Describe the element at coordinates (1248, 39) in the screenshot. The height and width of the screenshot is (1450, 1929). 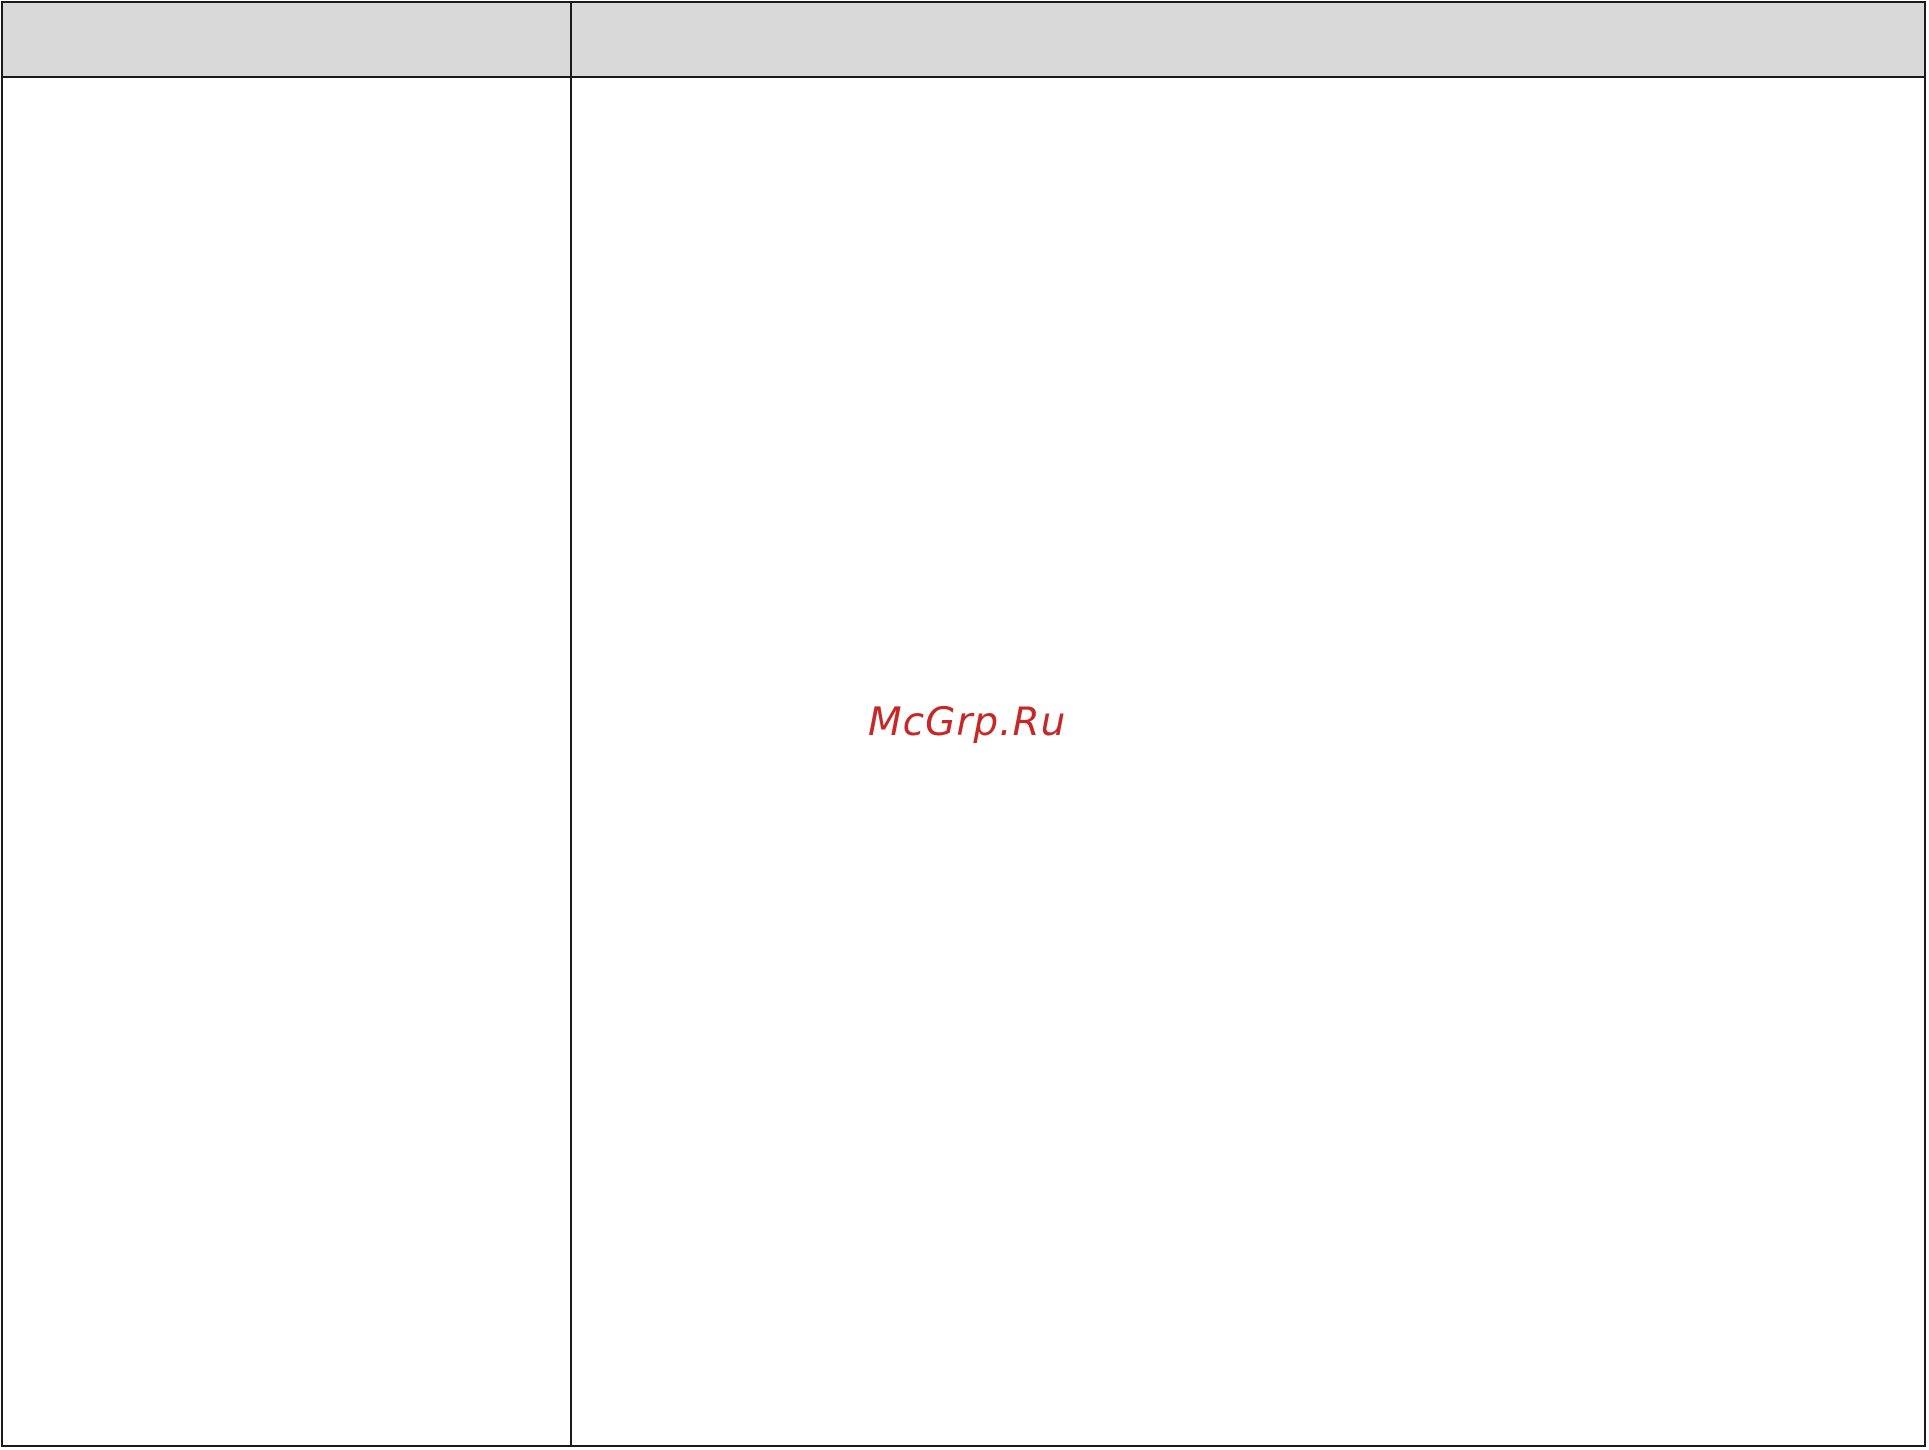
I see `header-cell-right` at that location.